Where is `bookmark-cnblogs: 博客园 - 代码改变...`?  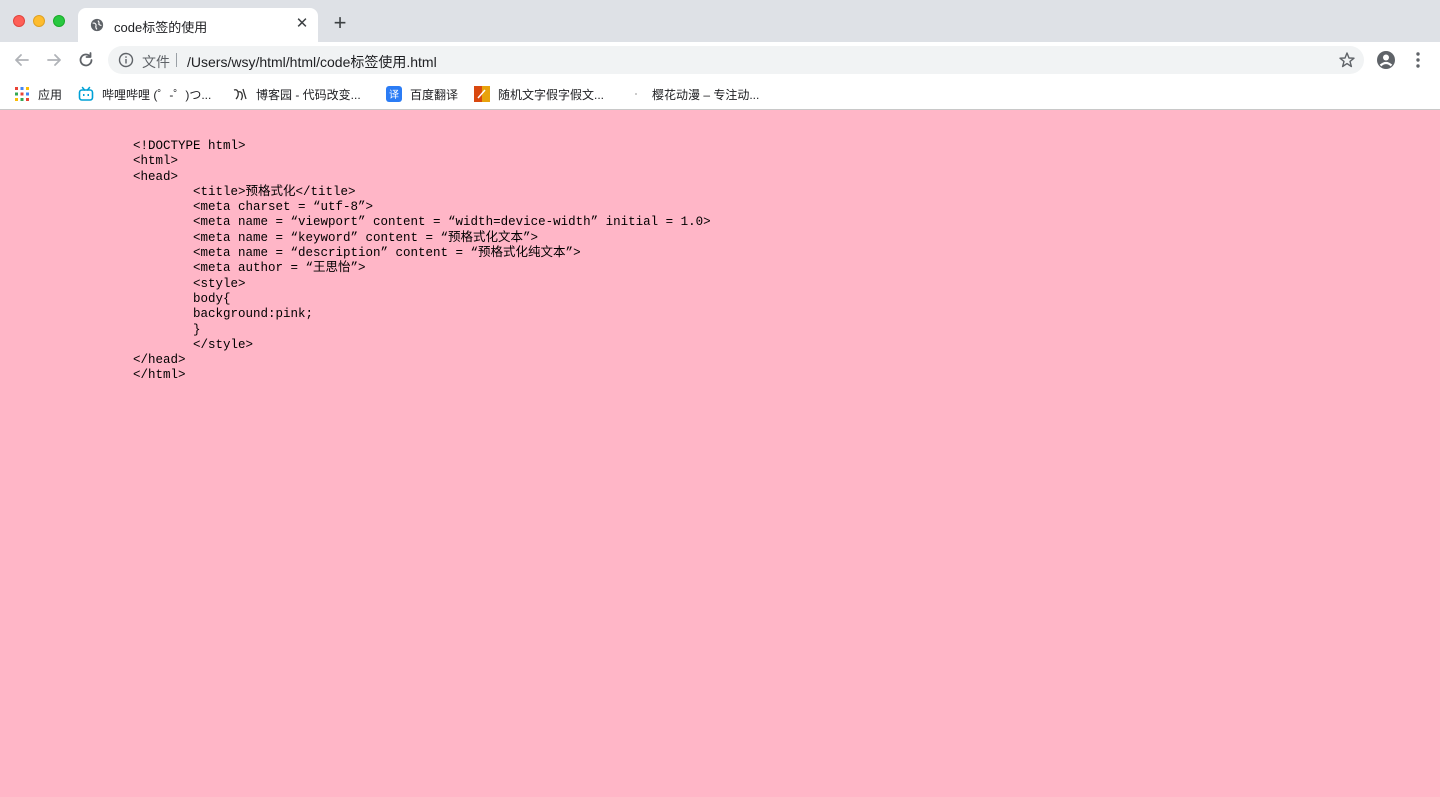 bookmark-cnblogs: 博客园 - 代码改变... is located at coordinates (296, 94).